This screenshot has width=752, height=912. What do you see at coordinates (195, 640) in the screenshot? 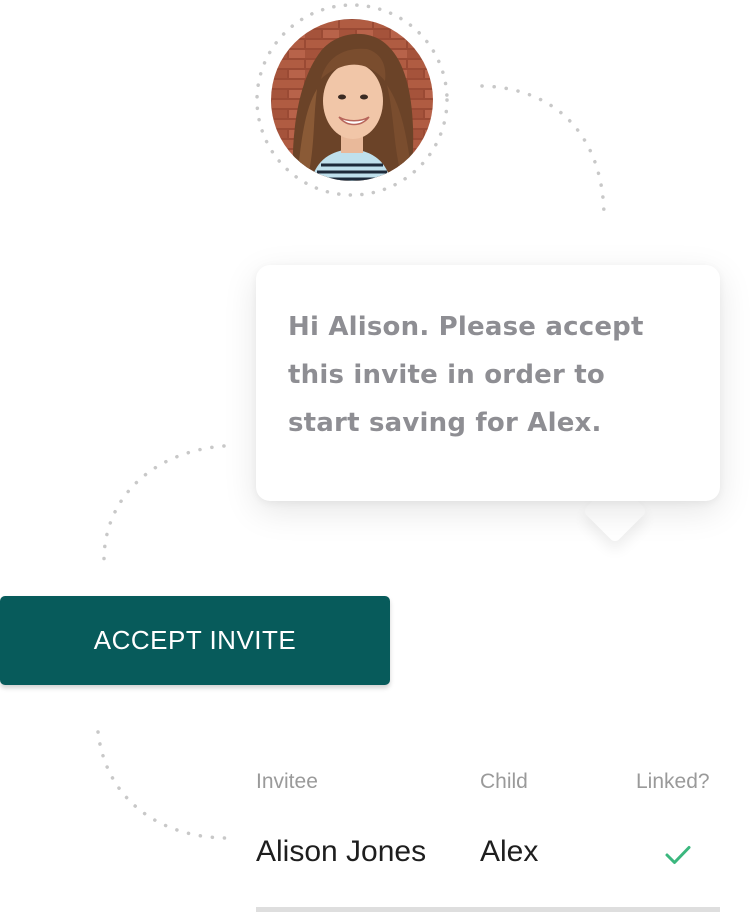
I see `accept-invite-button: ACCEPT INVITE` at bounding box center [195, 640].